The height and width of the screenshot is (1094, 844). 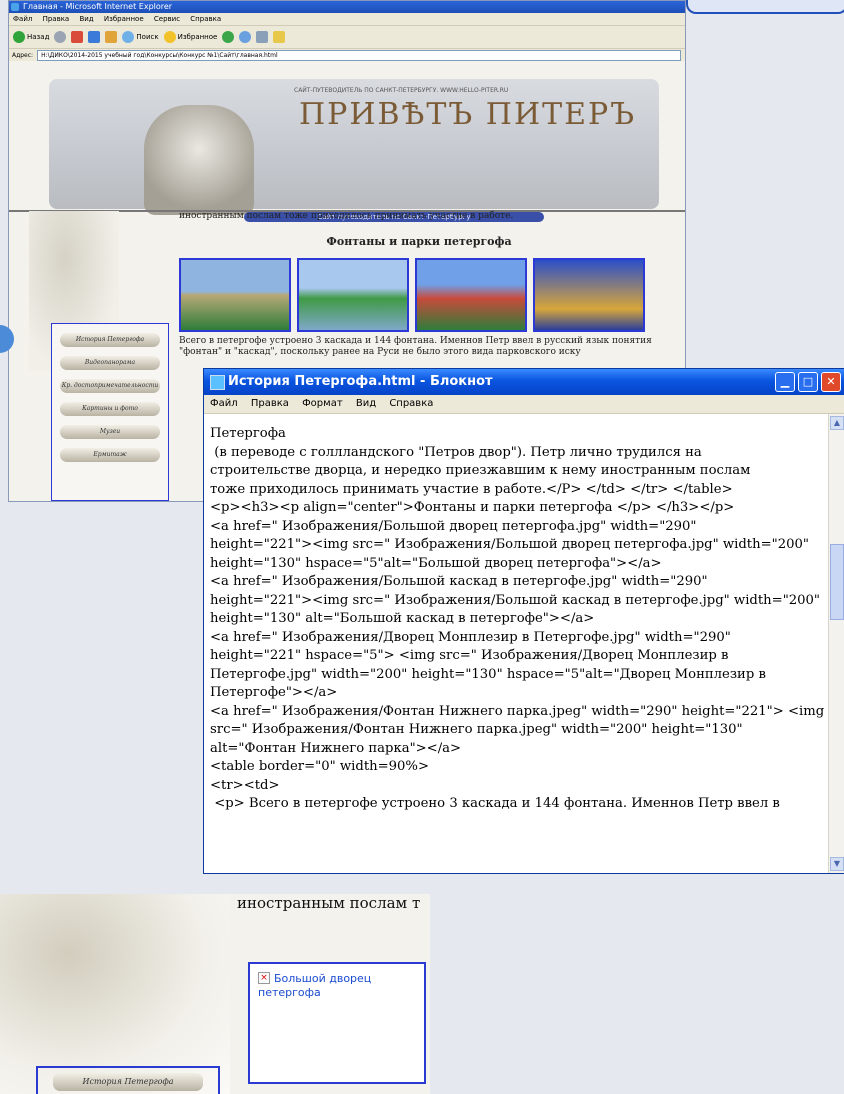 What do you see at coordinates (140, 37) in the screenshot?
I see `search-button: Поиск` at bounding box center [140, 37].